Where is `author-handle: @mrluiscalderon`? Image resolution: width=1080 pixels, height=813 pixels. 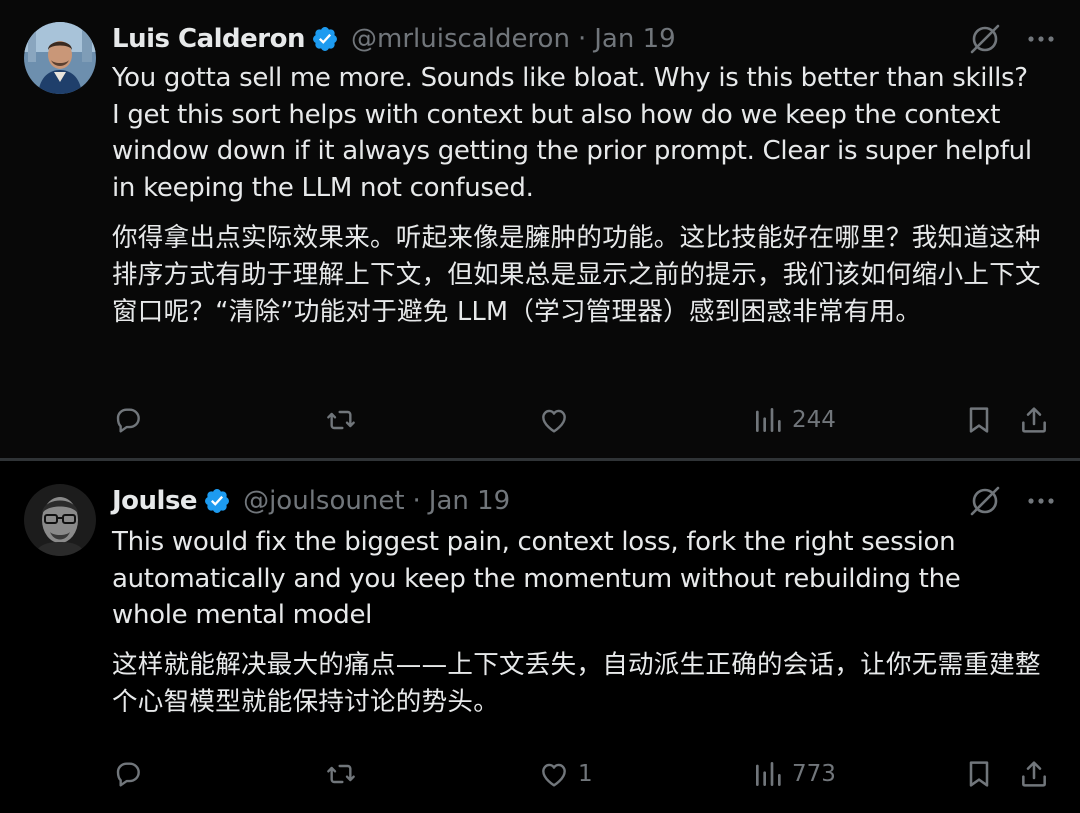
author-handle: @mrluiscalderon is located at coordinates (460, 39).